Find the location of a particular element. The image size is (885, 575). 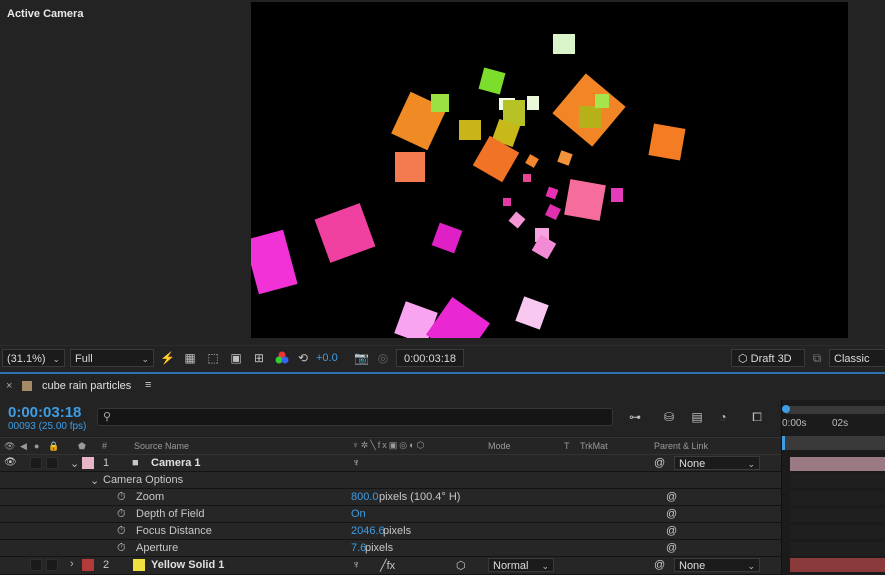

close-tab-button: × is located at coordinates (9, 386).